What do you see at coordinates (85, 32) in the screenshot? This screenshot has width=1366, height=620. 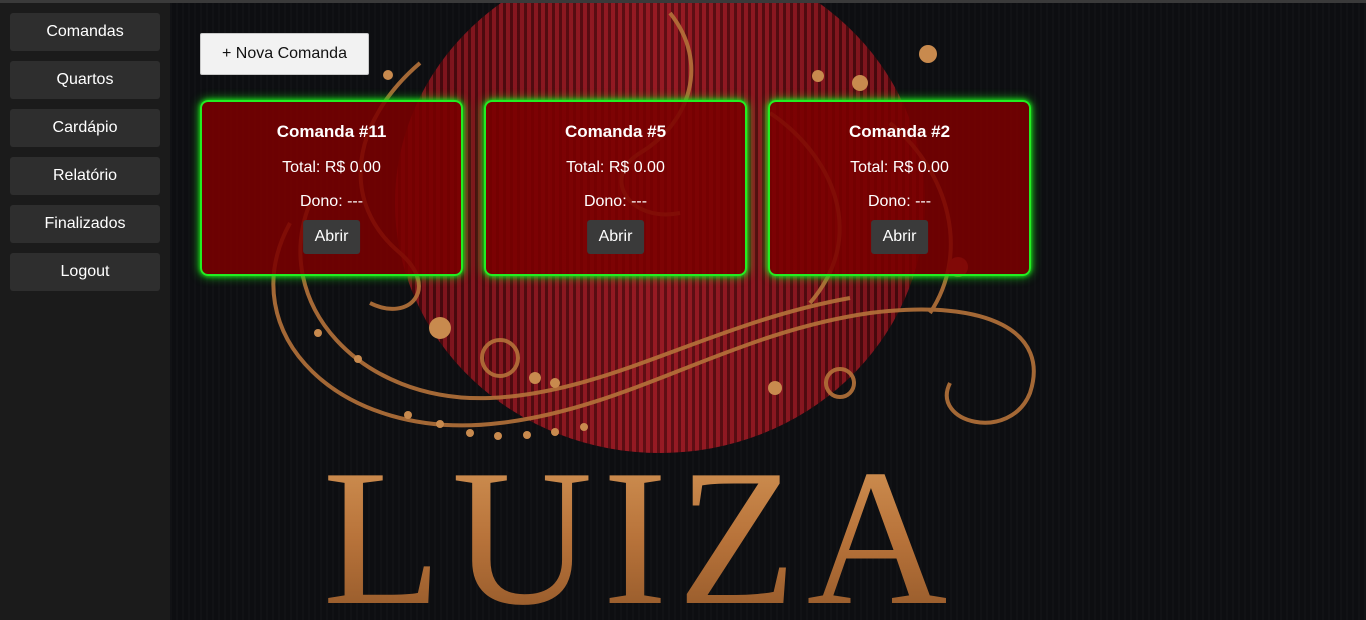 I see `sidebar-item-comandas: Comandas` at bounding box center [85, 32].